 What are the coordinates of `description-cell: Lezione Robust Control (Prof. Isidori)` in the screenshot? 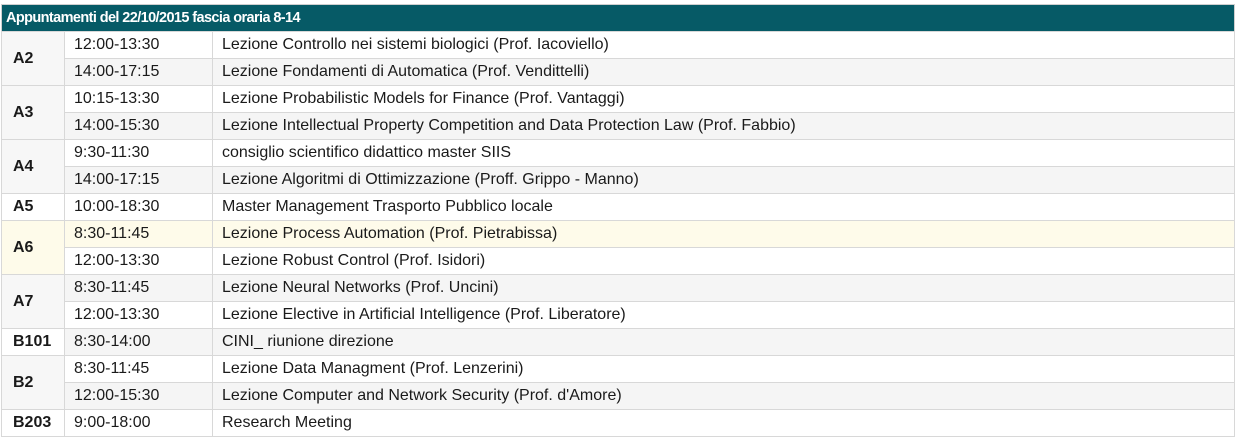 It's located at (723, 261).